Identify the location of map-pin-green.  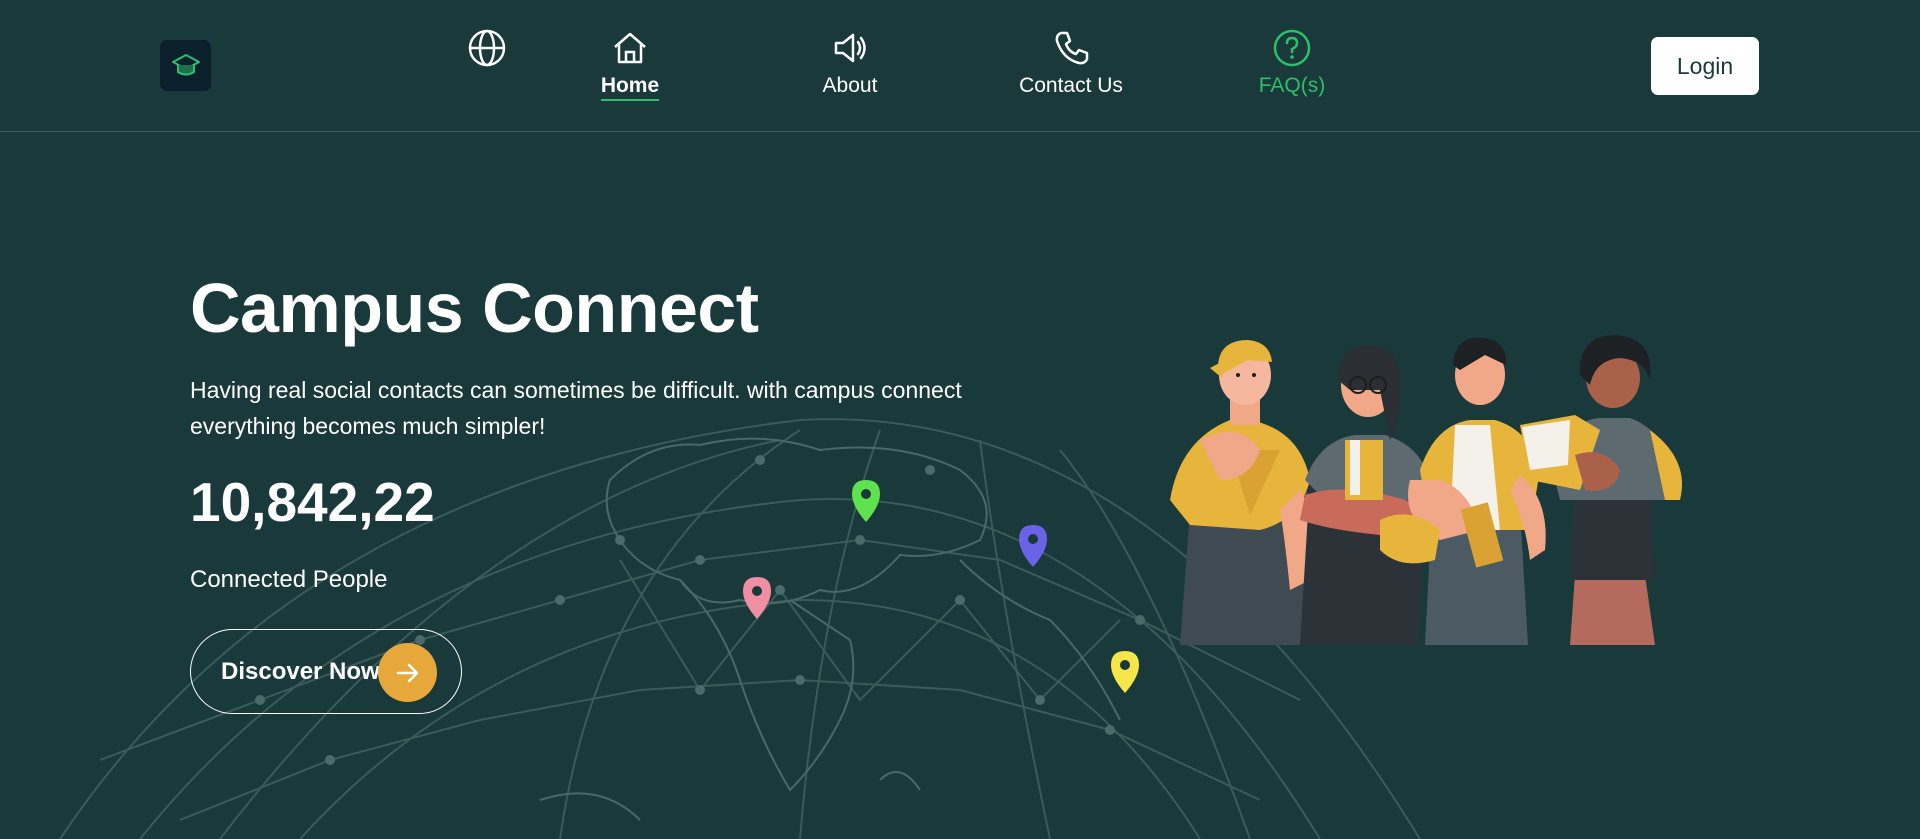
(866, 501).